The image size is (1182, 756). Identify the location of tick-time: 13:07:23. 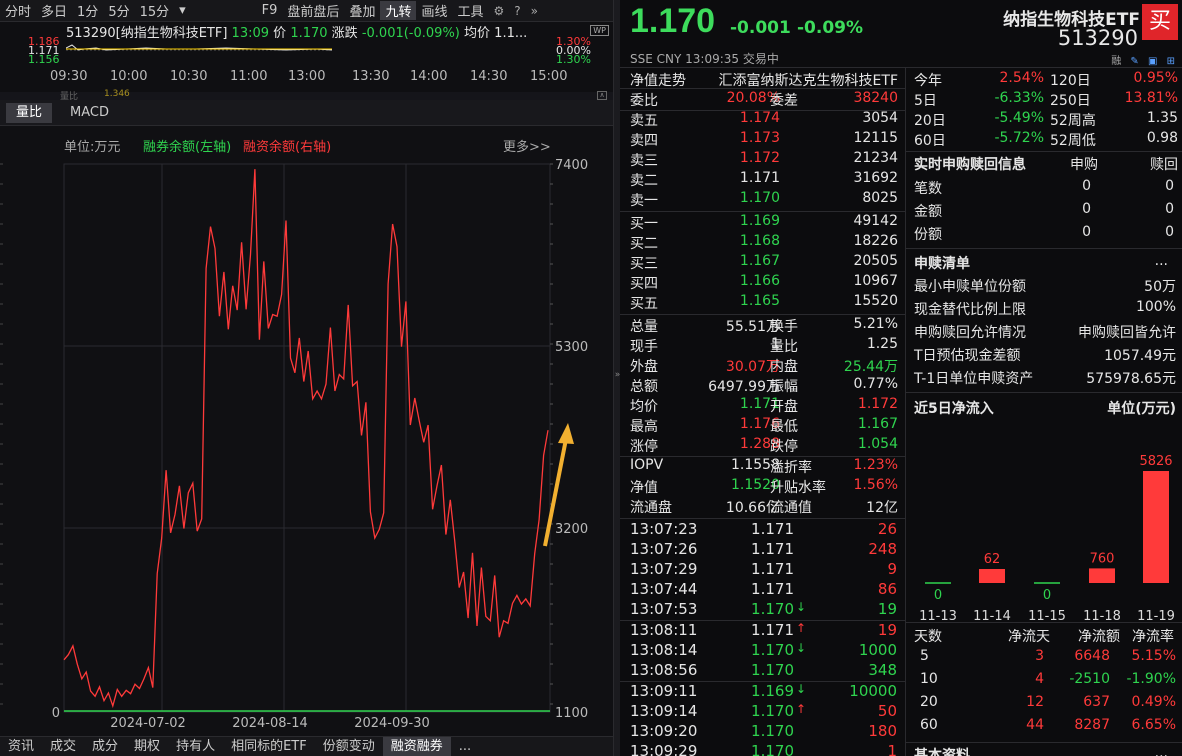
(664, 529).